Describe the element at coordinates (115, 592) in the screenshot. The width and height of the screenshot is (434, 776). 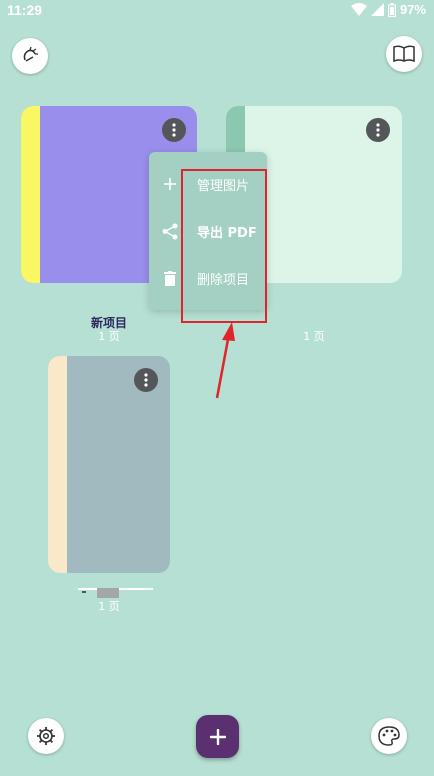
I see `project-title-redacted` at that location.